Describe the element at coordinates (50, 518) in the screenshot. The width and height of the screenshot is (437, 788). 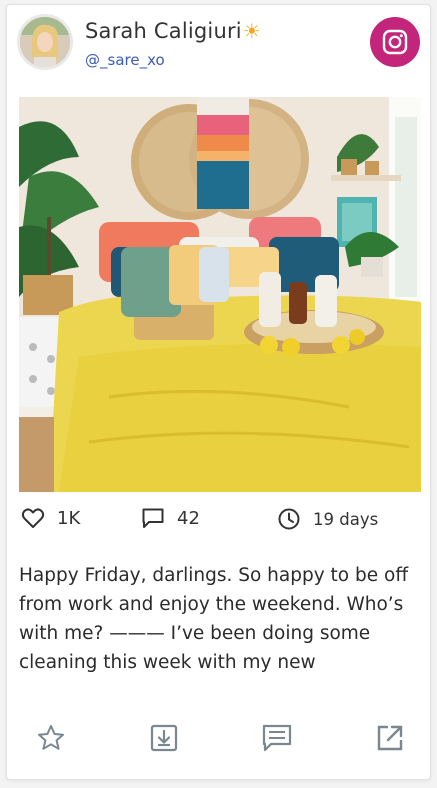
I see `likes-stat: 1K` at that location.